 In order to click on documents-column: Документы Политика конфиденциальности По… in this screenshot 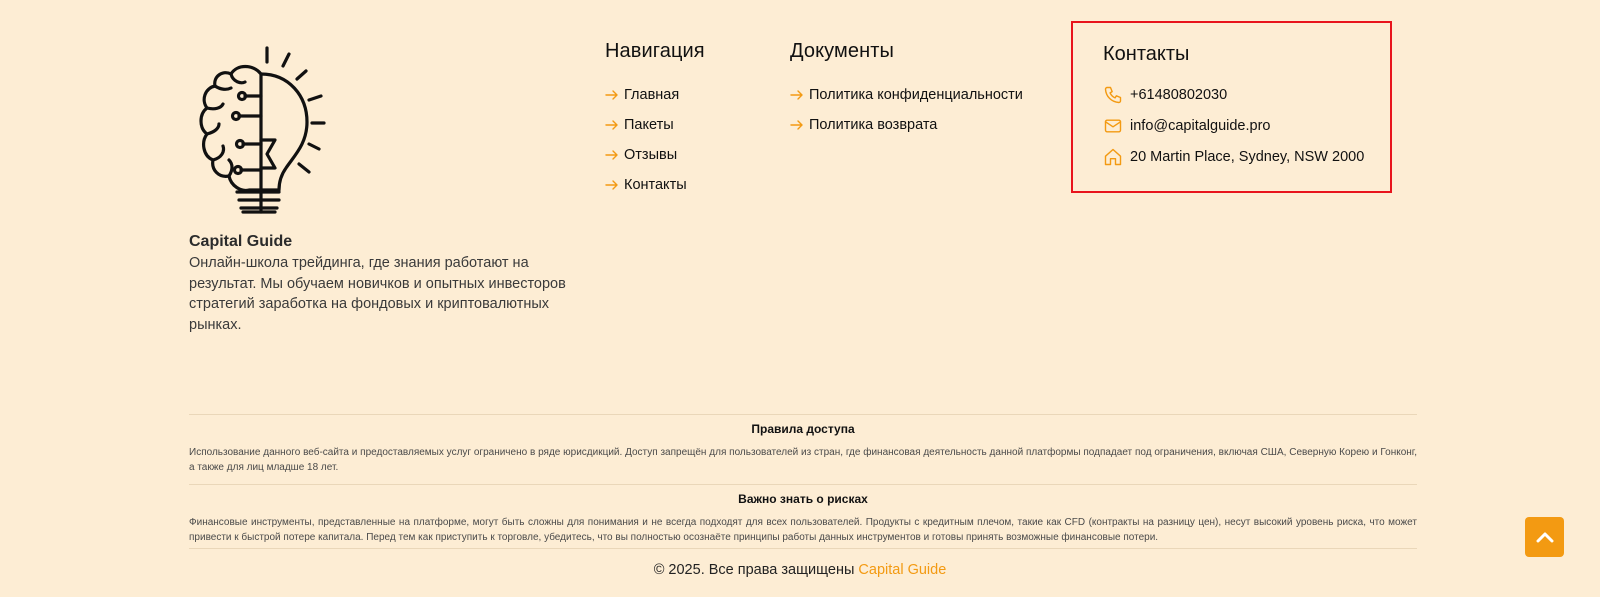, I will do `click(906, 90)`.